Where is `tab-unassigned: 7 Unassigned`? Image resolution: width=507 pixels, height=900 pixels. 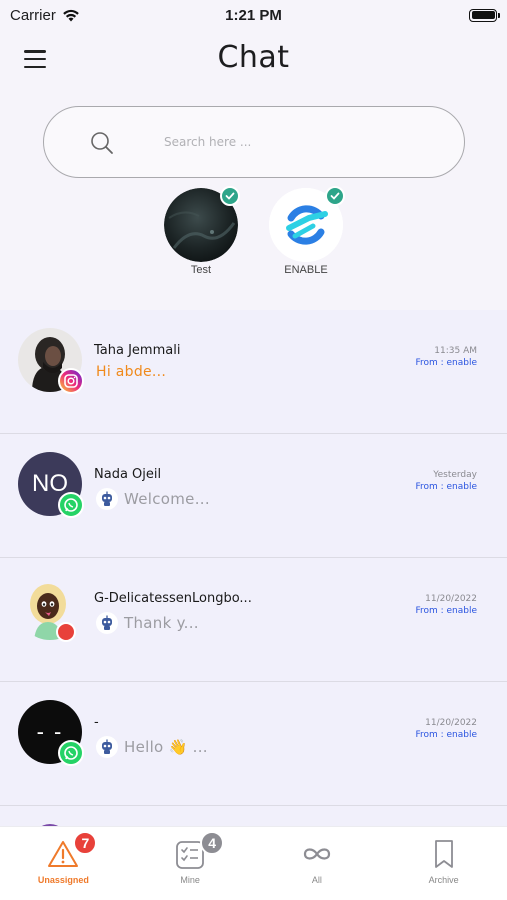 tab-unassigned: 7 Unassigned is located at coordinates (63, 858).